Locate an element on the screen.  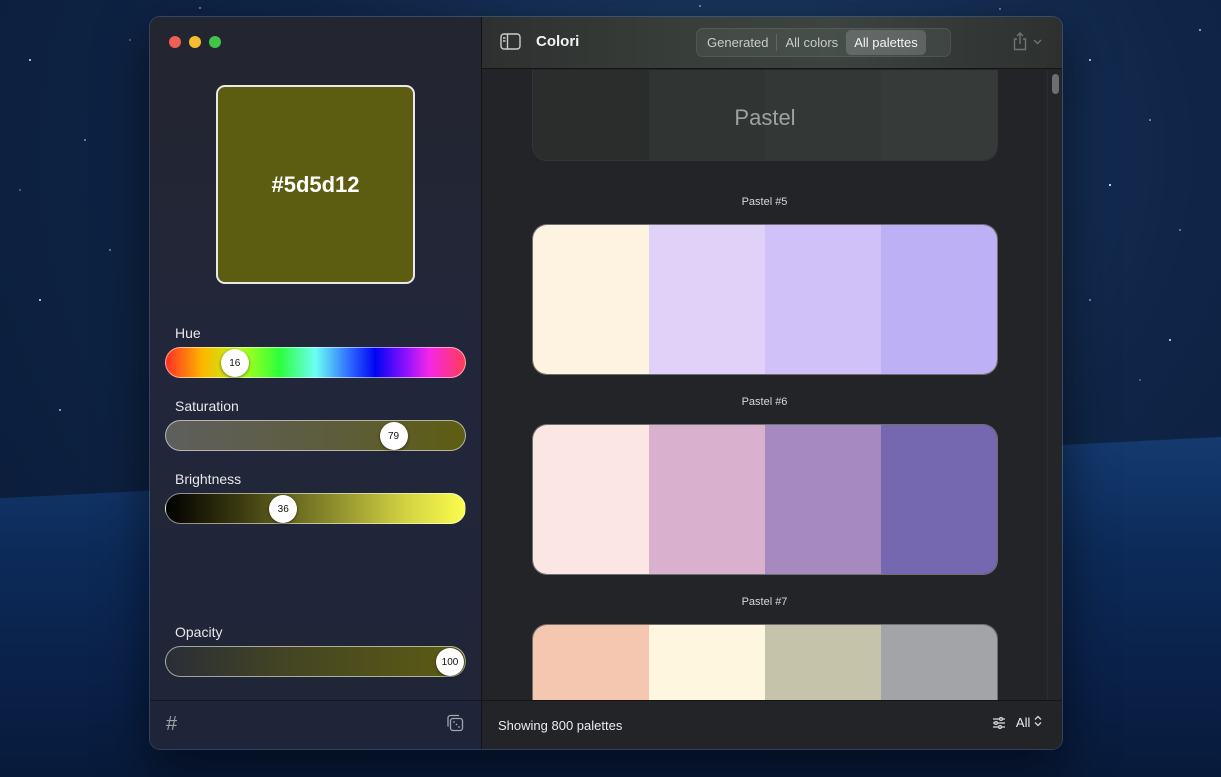
brightness-slider: 36 is located at coordinates (315, 508).